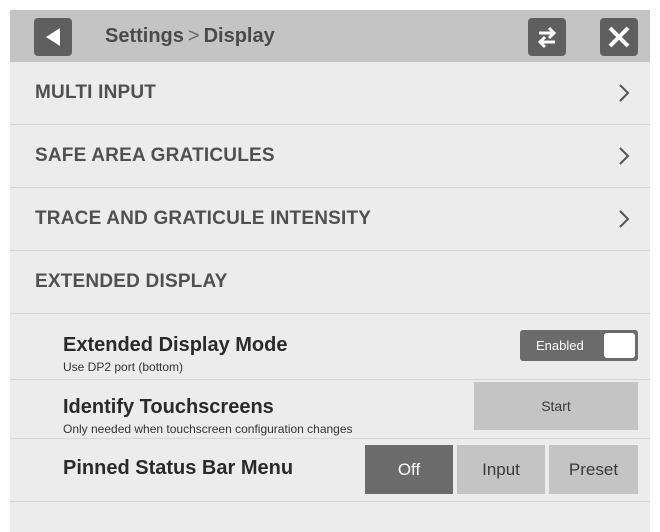 The image size is (660, 532). I want to click on close-button, so click(619, 37).